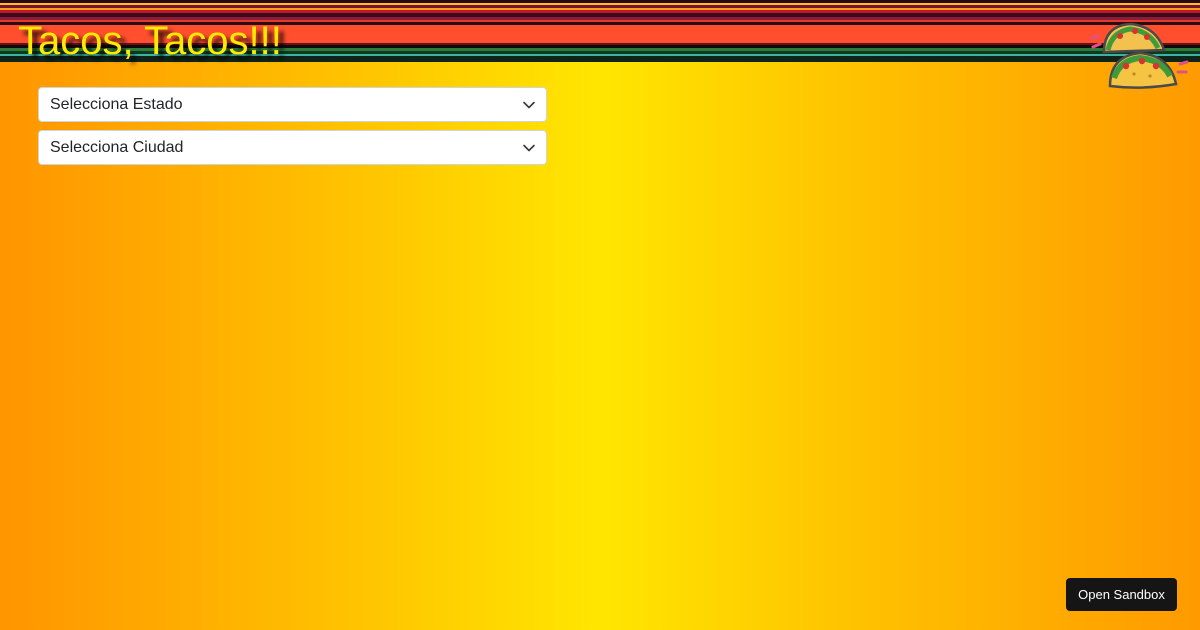 The height and width of the screenshot is (630, 1200). Describe the element at coordinates (1140, 55) in the screenshot. I see `tacos-logo-icon` at that location.